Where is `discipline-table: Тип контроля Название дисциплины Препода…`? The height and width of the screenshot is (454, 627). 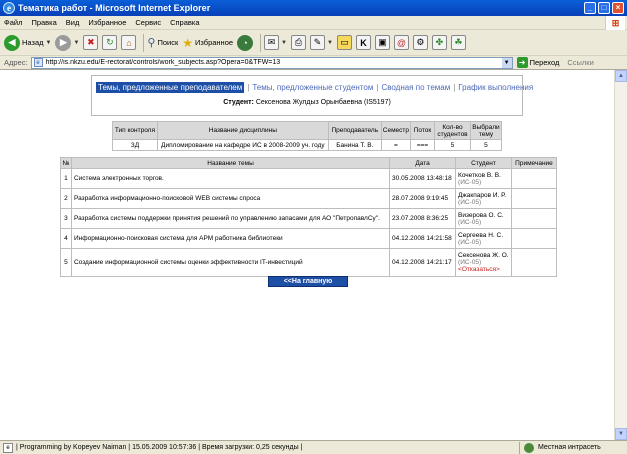 discipline-table: Тип контроля Название дисциплины Препода… is located at coordinates (307, 136).